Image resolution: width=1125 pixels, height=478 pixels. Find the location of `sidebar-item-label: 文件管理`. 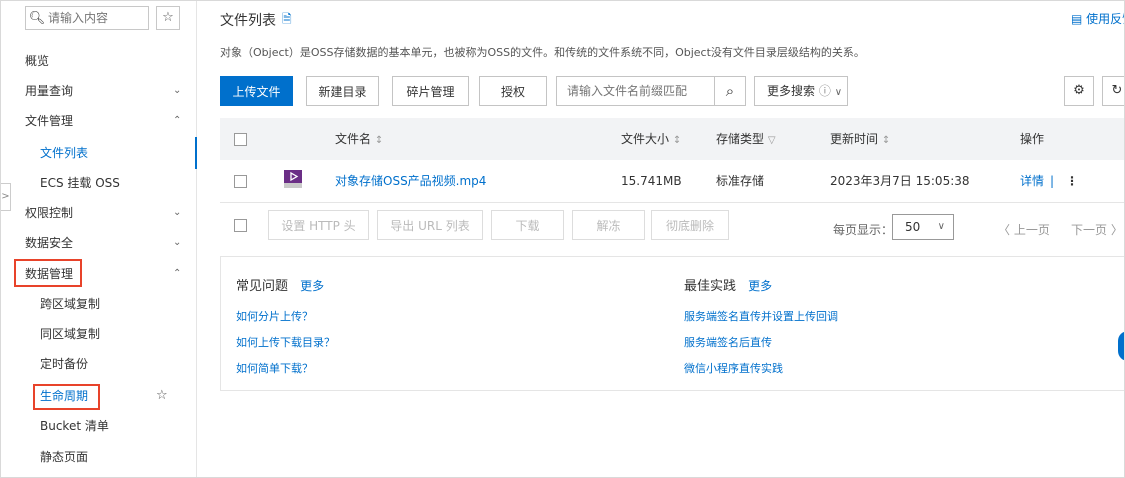

sidebar-item-label: 文件管理 is located at coordinates (49, 121).